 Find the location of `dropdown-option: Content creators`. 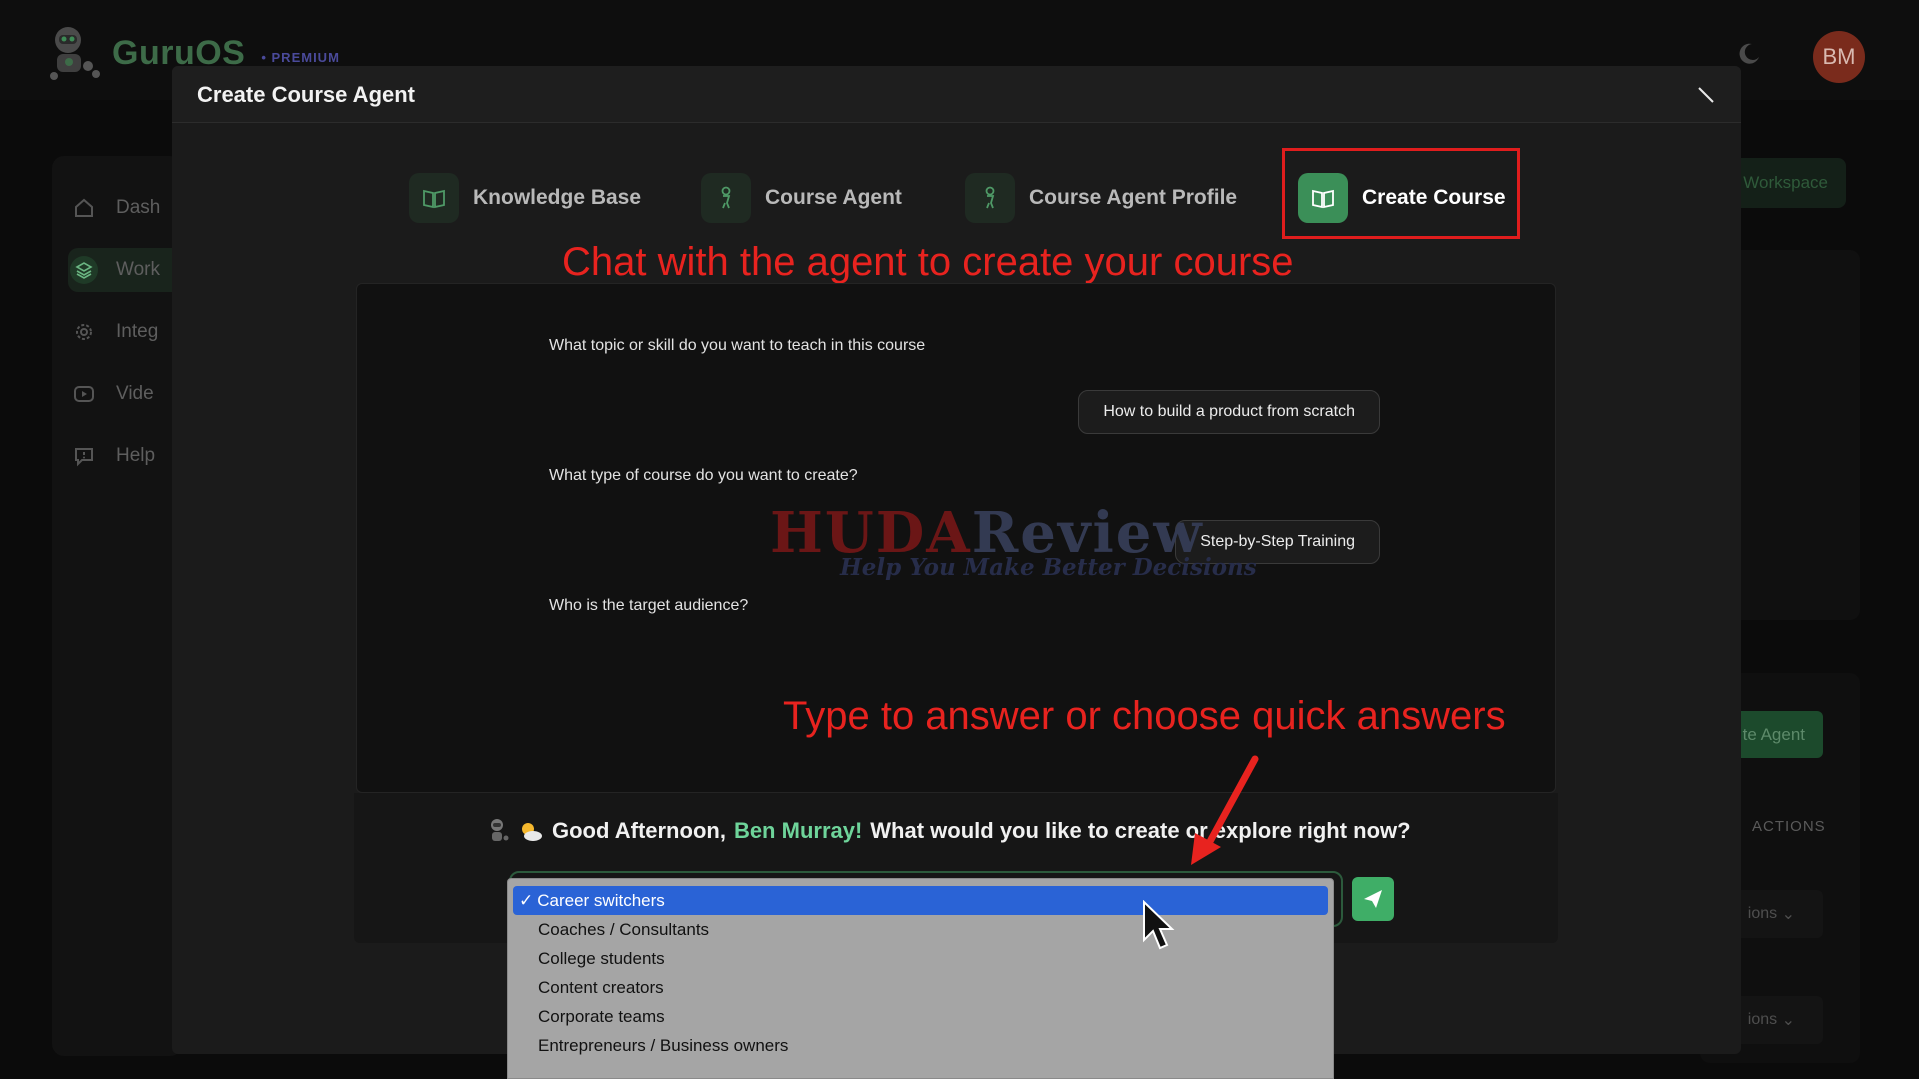

dropdown-option: Content creators is located at coordinates (920, 987).